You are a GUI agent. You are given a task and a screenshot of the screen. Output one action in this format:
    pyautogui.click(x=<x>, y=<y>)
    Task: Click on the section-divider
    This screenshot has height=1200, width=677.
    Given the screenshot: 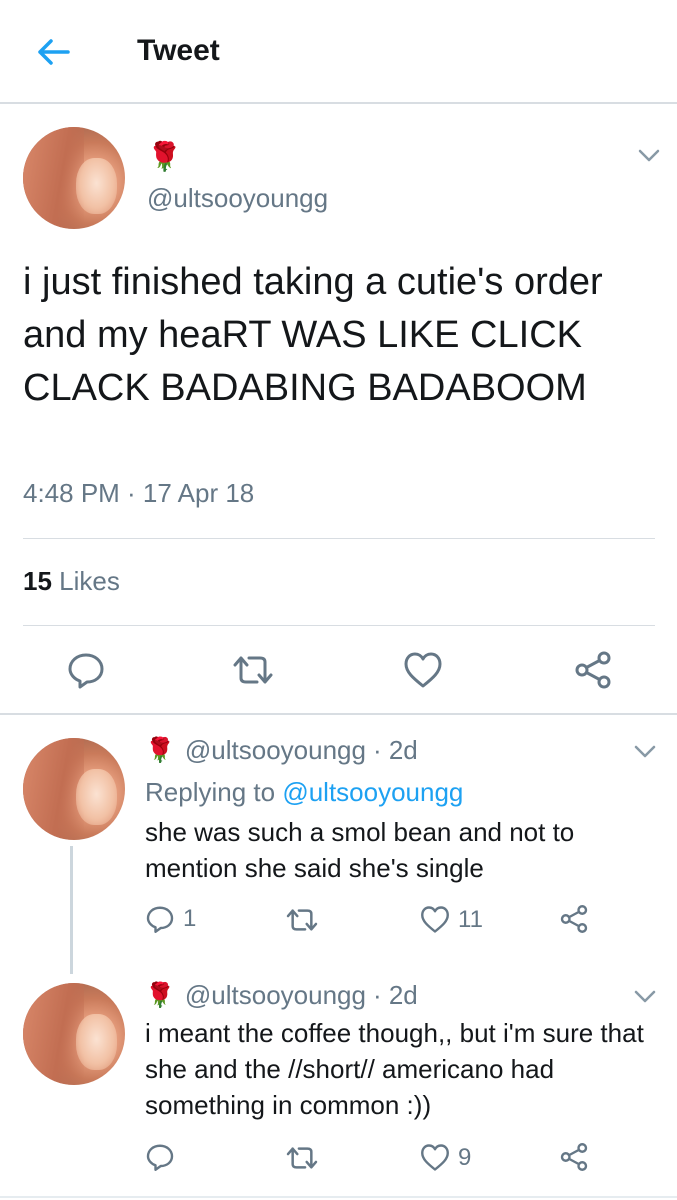 What is the action you would take?
    pyautogui.click(x=338, y=714)
    